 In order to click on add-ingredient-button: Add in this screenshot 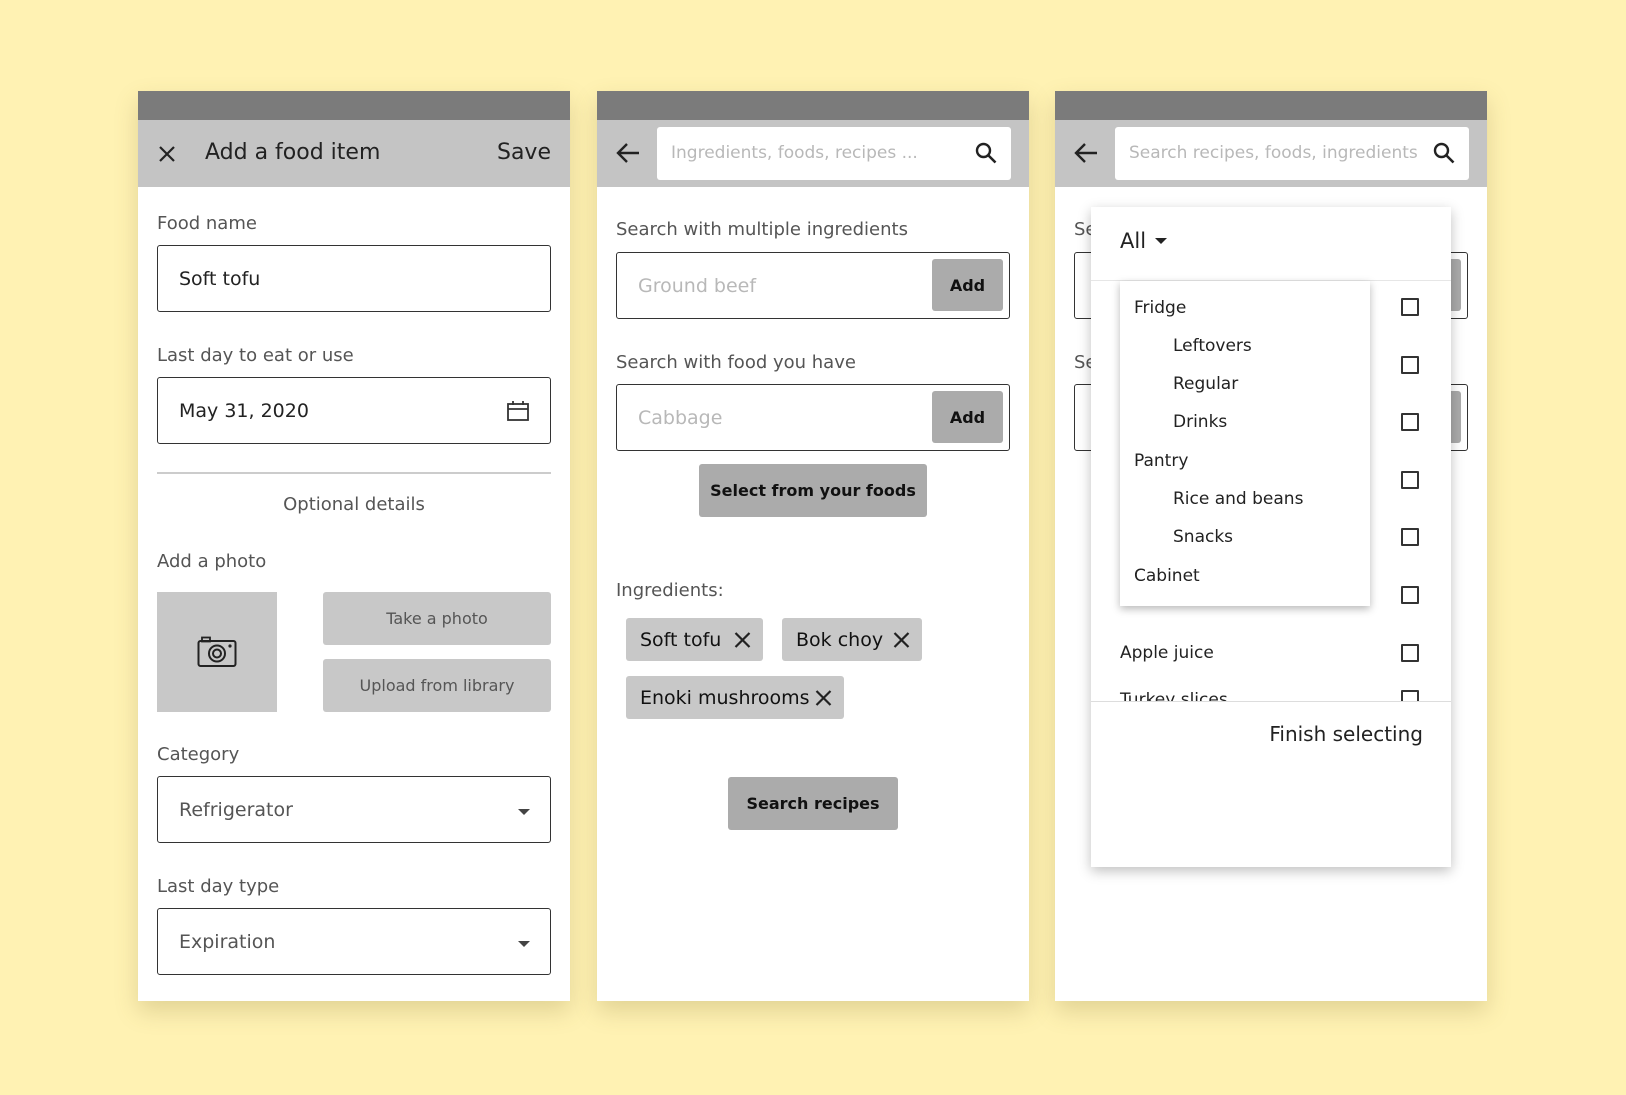, I will do `click(967, 285)`.